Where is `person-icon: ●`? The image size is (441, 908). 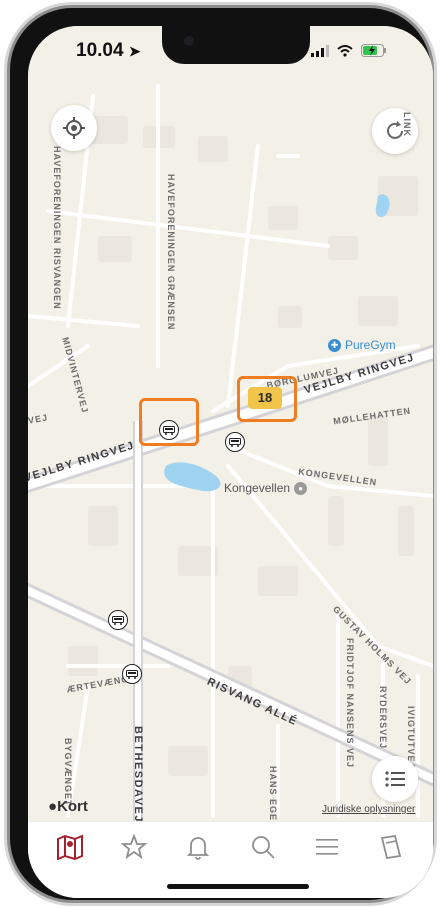
person-icon: ● is located at coordinates (301, 488).